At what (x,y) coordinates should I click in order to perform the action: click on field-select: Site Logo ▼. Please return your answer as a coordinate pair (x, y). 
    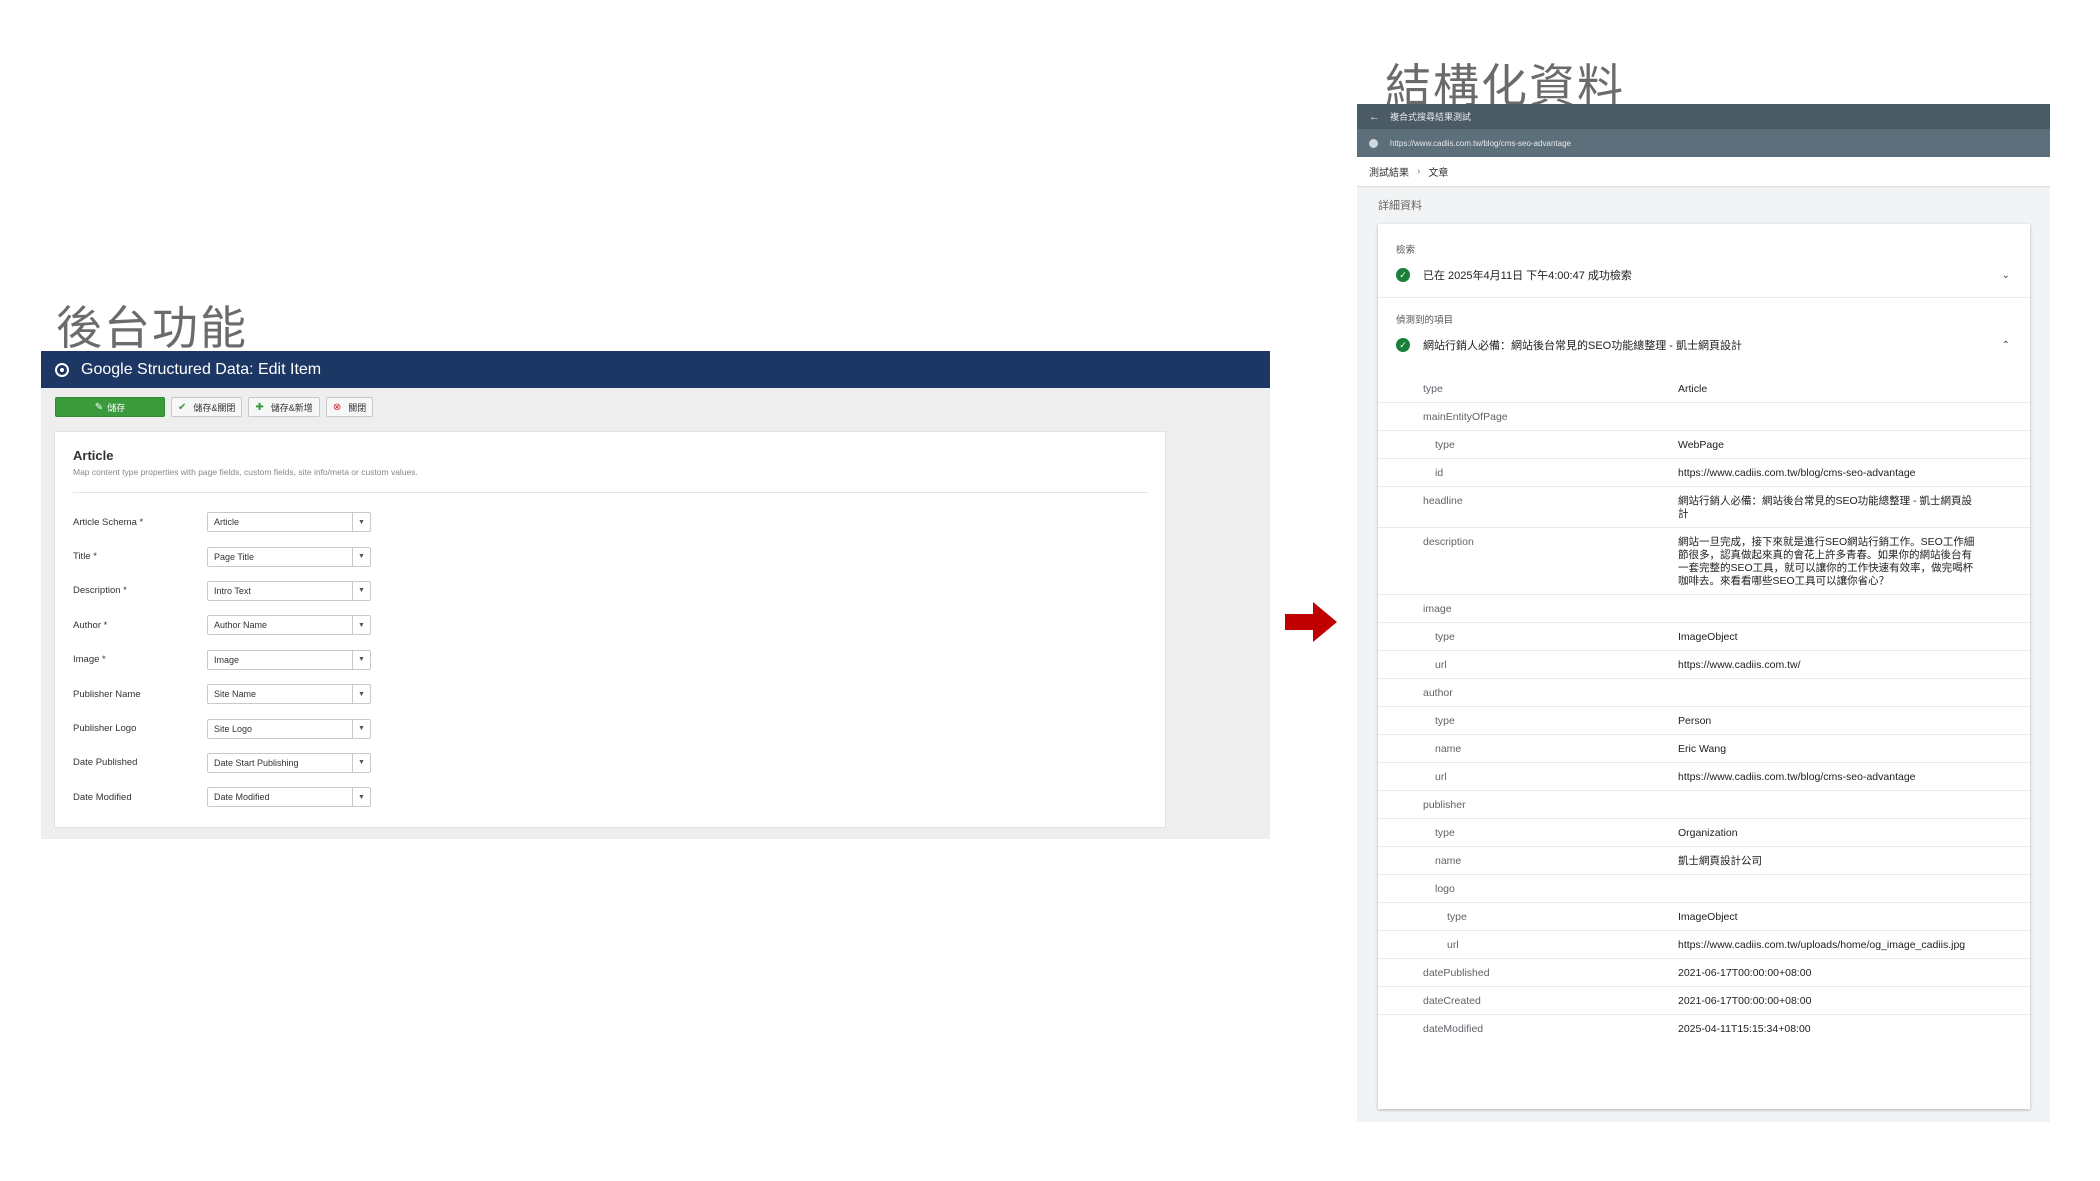
    Looking at the image, I should click on (289, 728).